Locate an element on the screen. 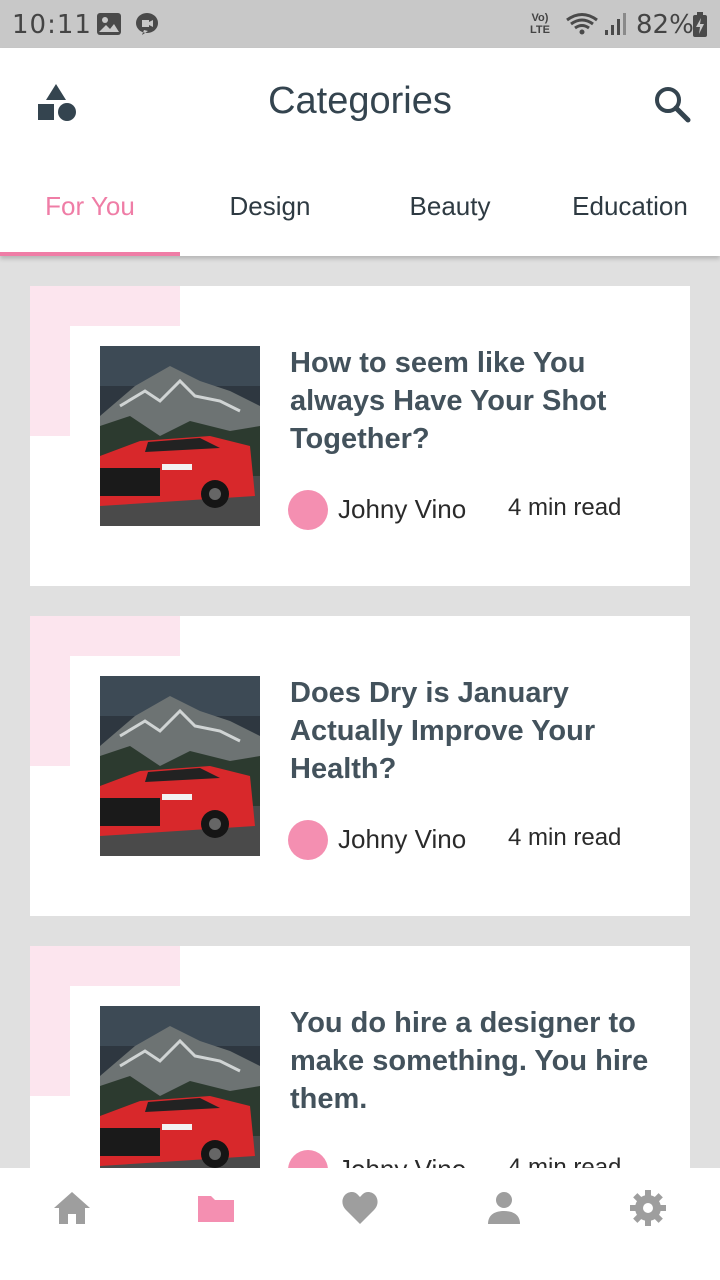  heart-icon is located at coordinates (360, 1208).